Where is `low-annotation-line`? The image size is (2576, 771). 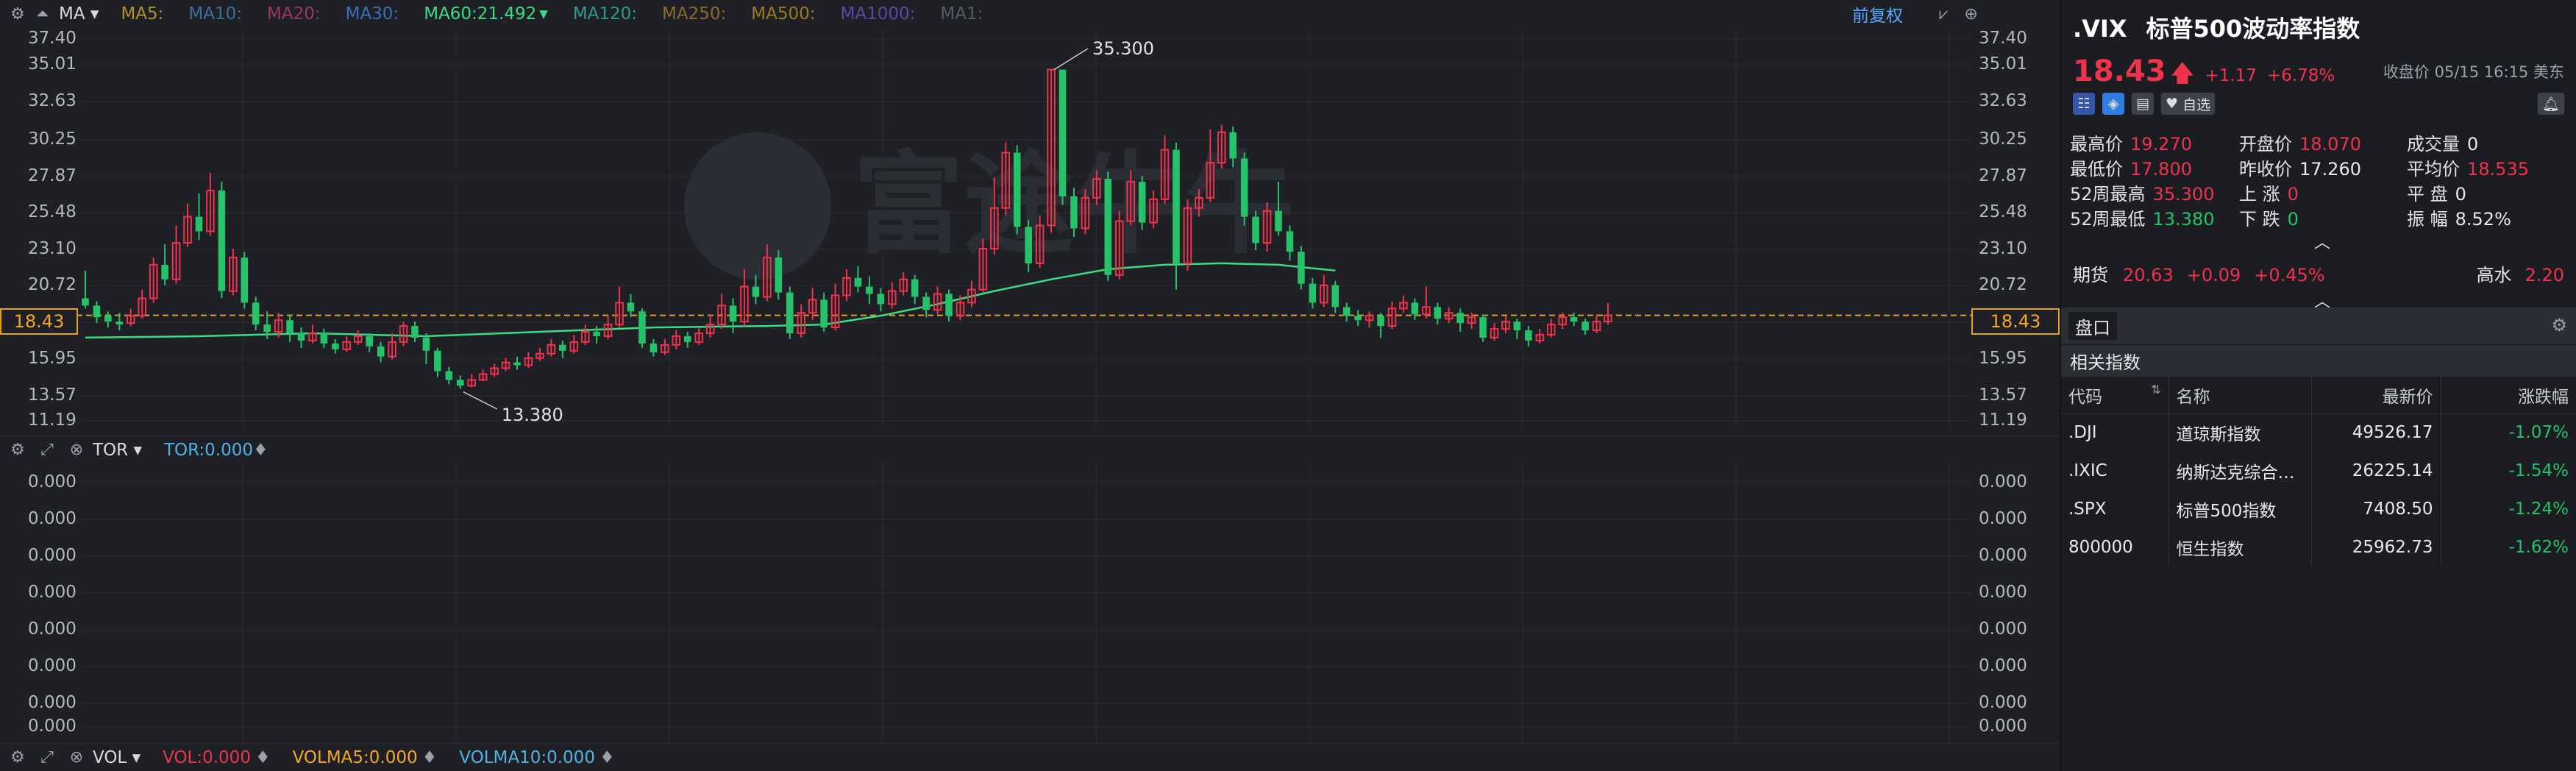 low-annotation-line is located at coordinates (480, 400).